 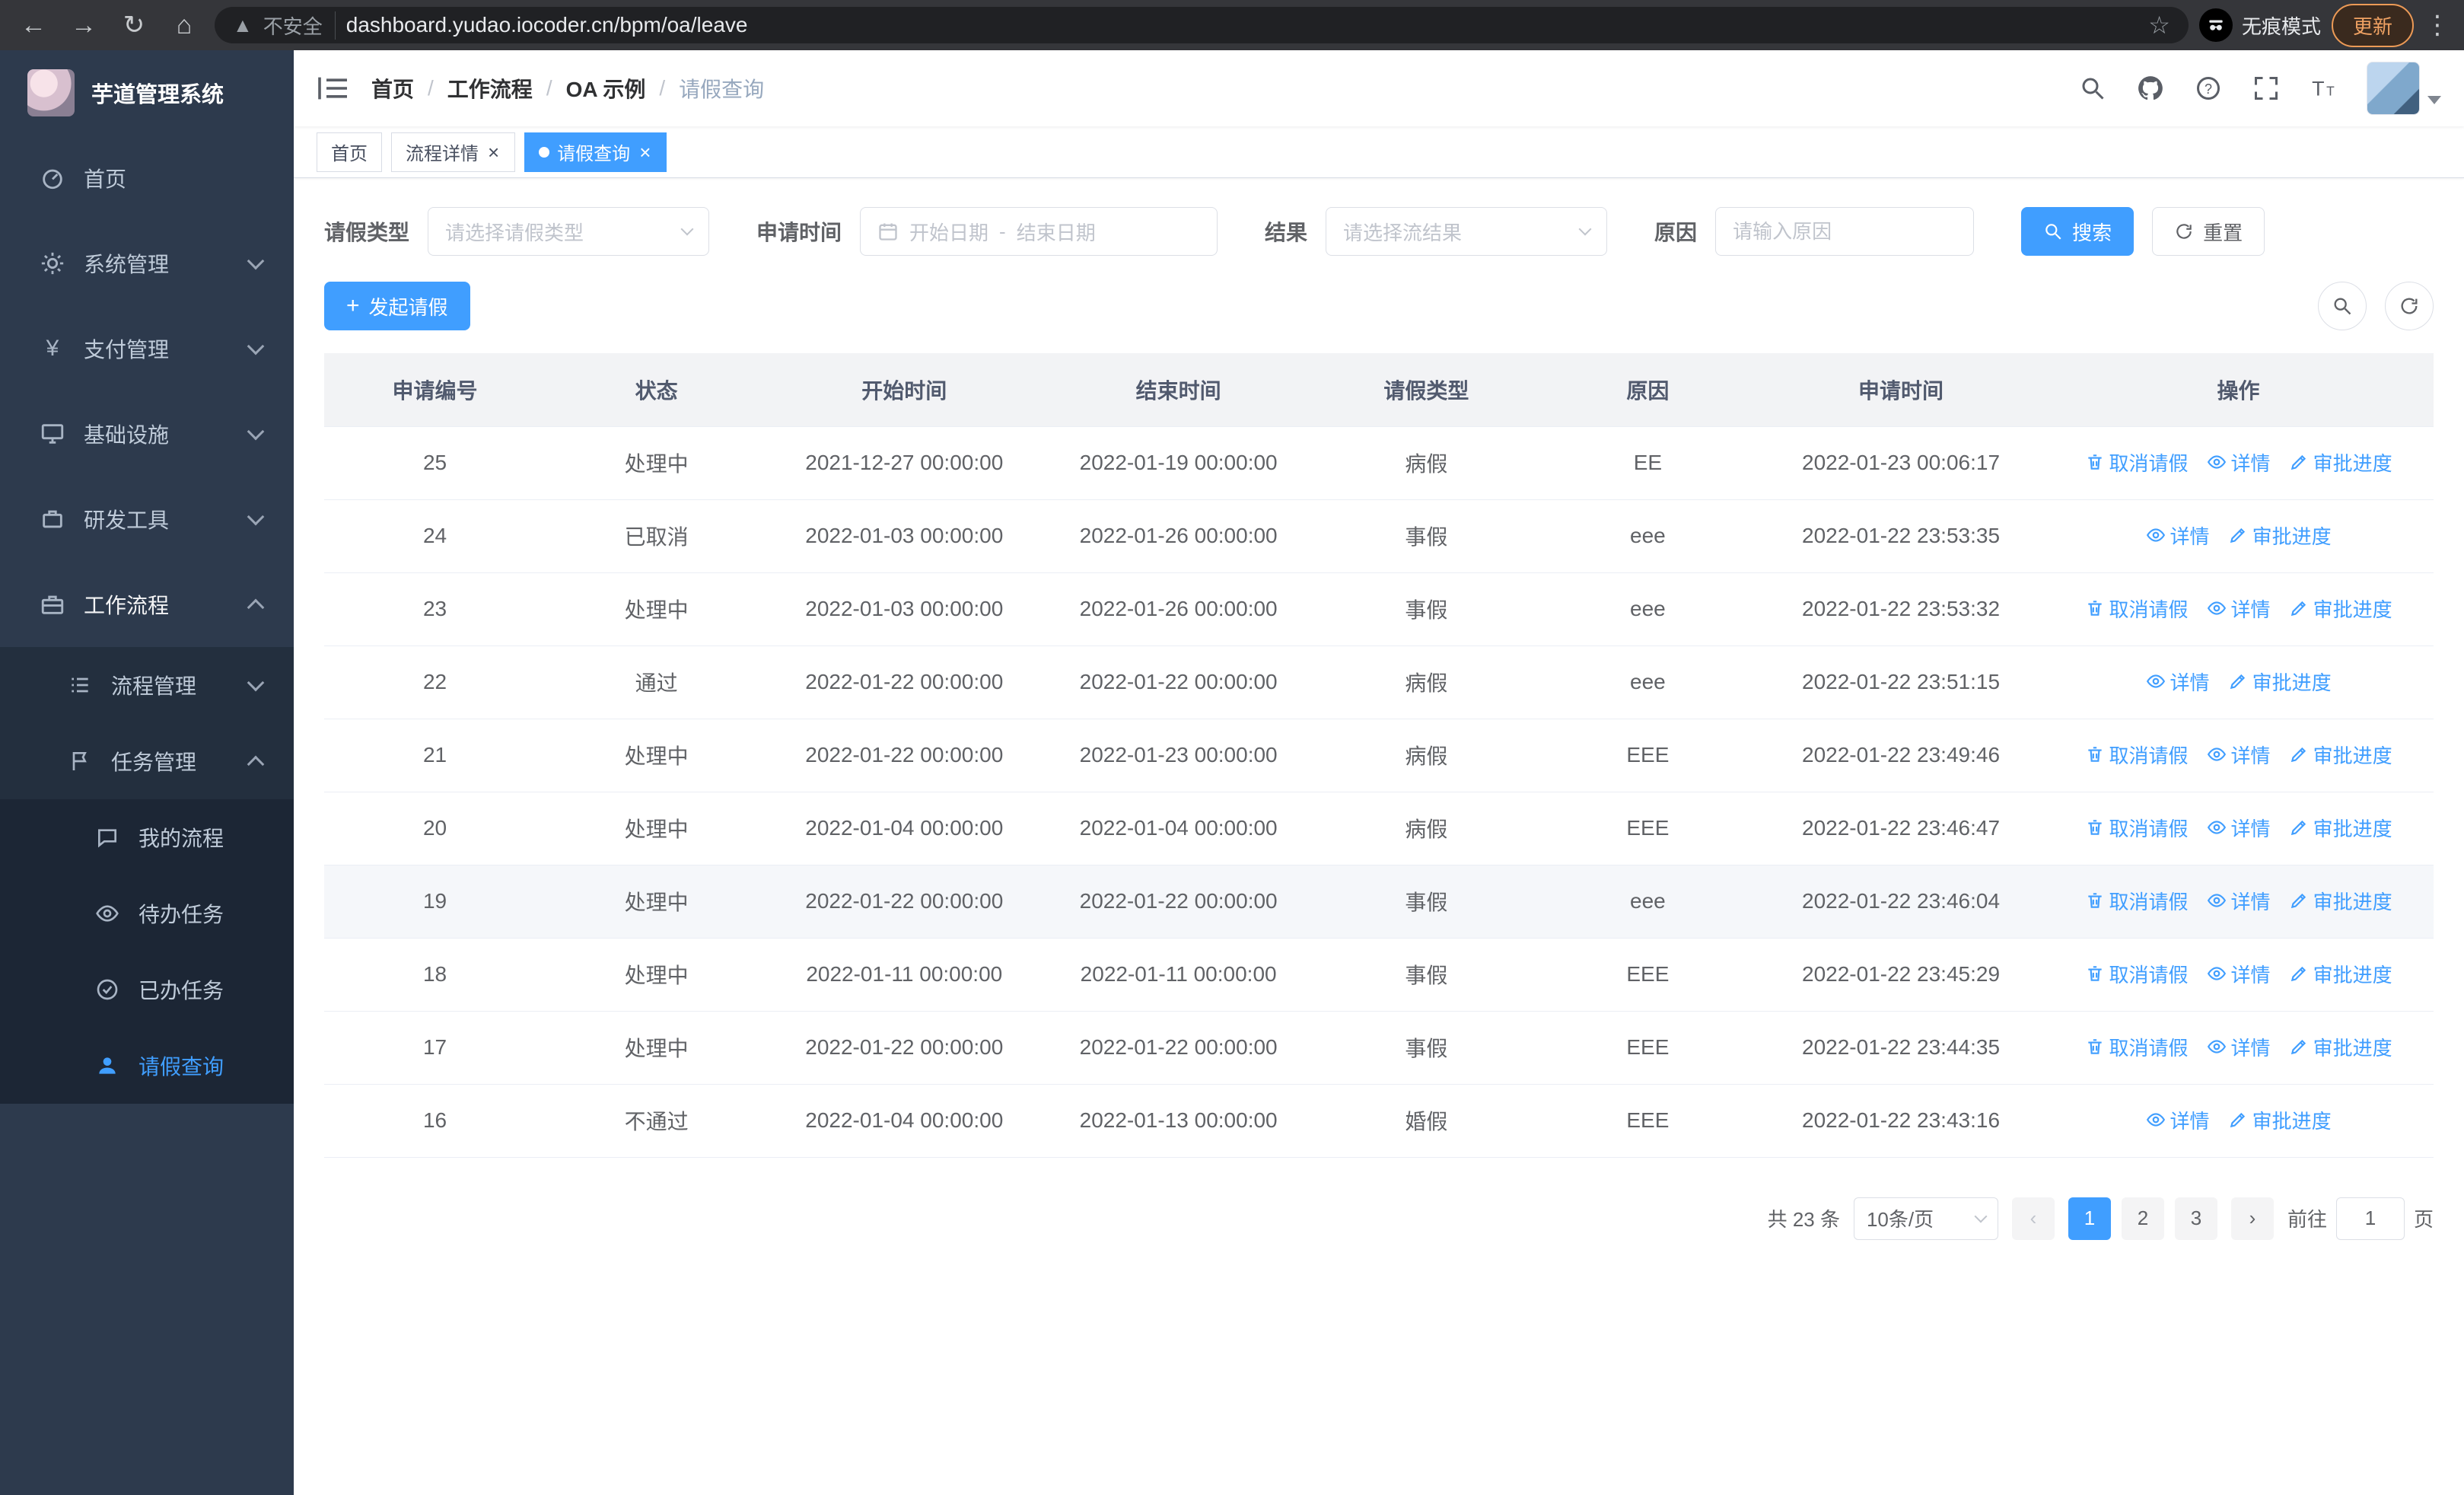 What do you see at coordinates (2372, 25) in the screenshot?
I see `browser-update-button: 更新` at bounding box center [2372, 25].